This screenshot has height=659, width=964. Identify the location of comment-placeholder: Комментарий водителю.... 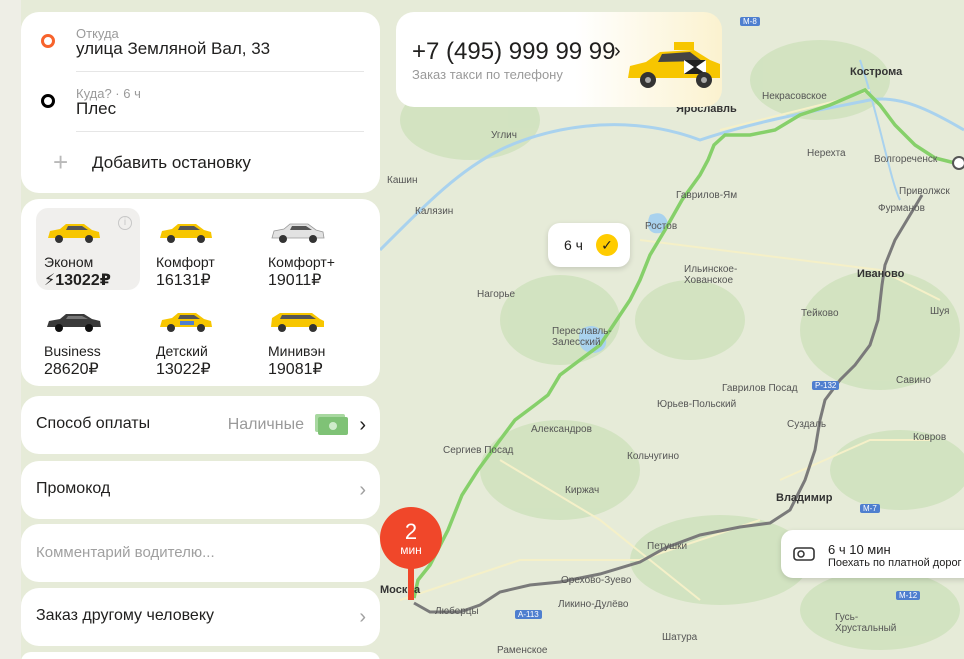
(125, 552).